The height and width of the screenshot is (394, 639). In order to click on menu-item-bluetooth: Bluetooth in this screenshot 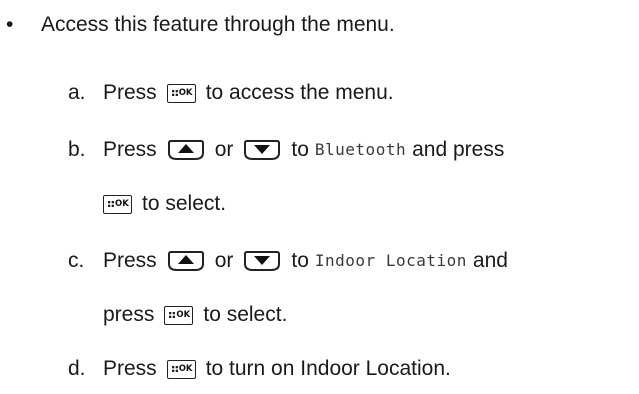, I will do `click(360, 149)`.